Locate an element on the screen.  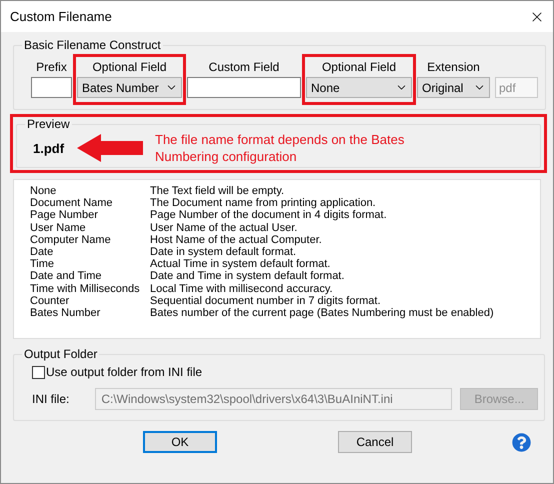
option-name: Date is located at coordinates (42, 252).